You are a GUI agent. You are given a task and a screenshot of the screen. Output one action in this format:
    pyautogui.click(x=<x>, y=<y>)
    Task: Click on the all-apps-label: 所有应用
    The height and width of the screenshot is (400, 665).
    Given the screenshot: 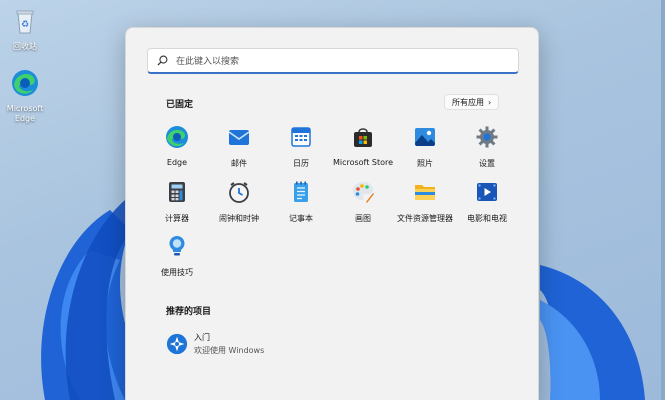 What is the action you would take?
    pyautogui.click(x=468, y=102)
    